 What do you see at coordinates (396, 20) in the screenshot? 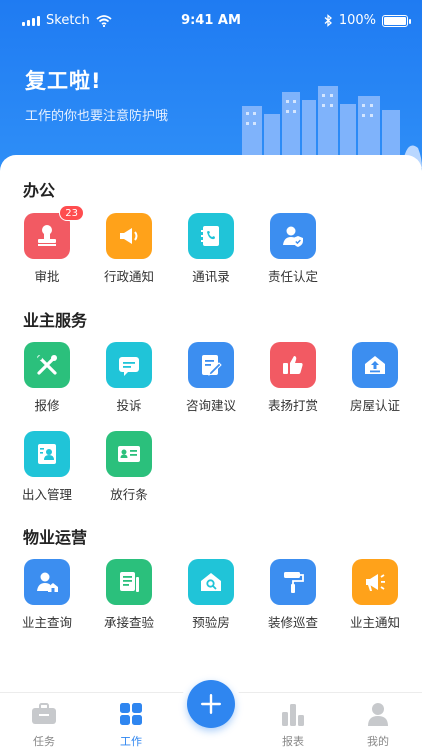
I see `battery-icon` at bounding box center [396, 20].